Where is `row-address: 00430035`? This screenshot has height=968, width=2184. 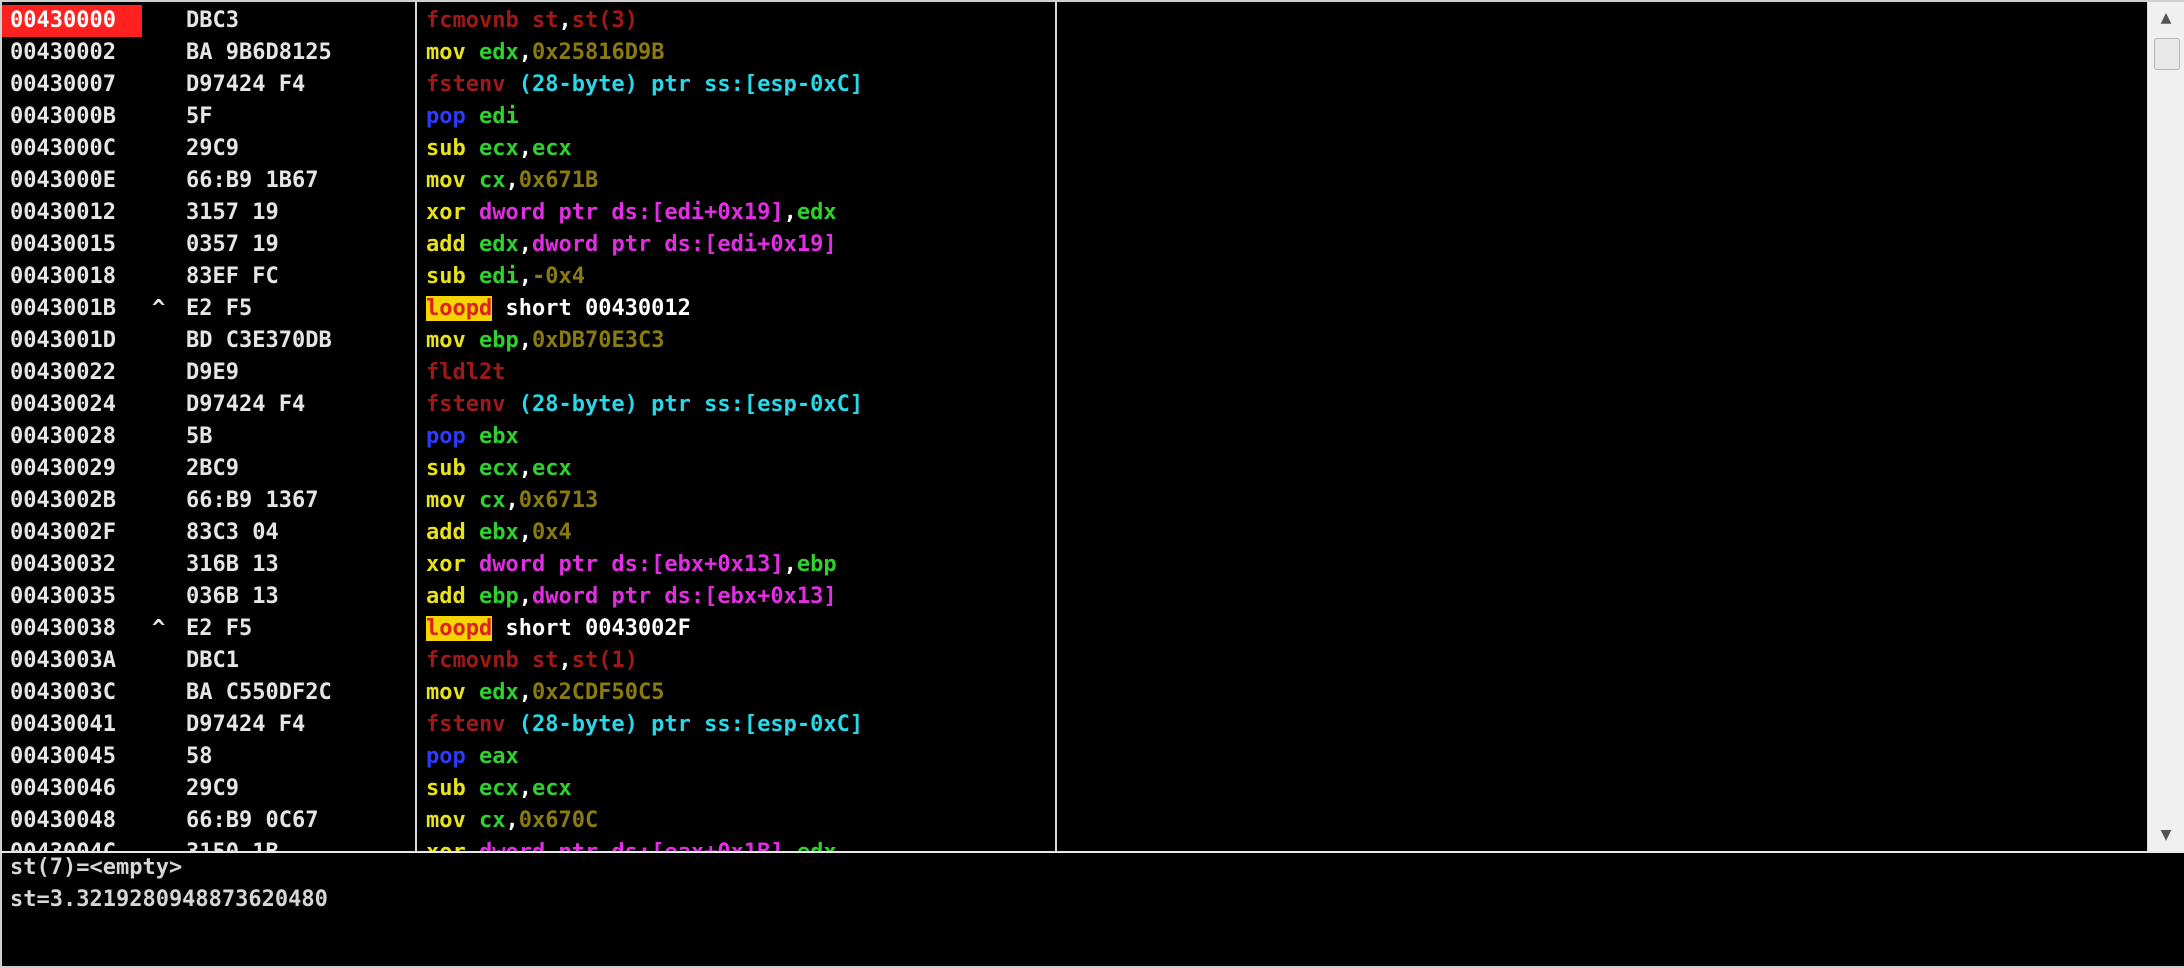
row-address: 00430035 is located at coordinates (63, 596).